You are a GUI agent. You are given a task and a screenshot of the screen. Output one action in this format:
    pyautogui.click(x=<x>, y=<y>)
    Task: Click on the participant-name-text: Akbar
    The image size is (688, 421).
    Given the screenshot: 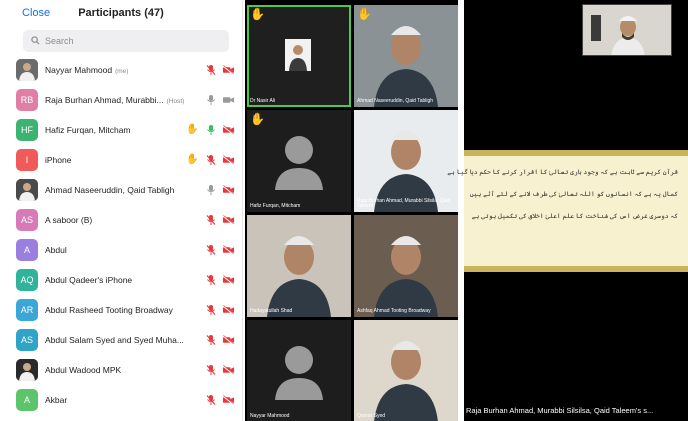 What is the action you would take?
    pyautogui.click(x=56, y=400)
    